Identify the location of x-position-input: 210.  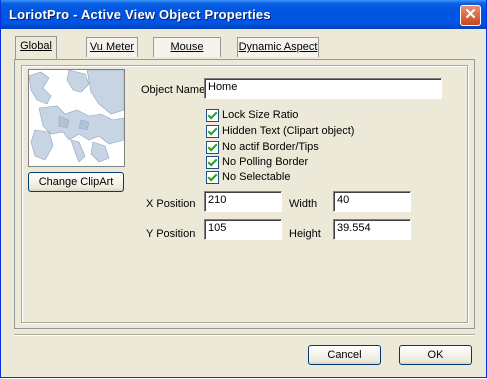
(243, 201).